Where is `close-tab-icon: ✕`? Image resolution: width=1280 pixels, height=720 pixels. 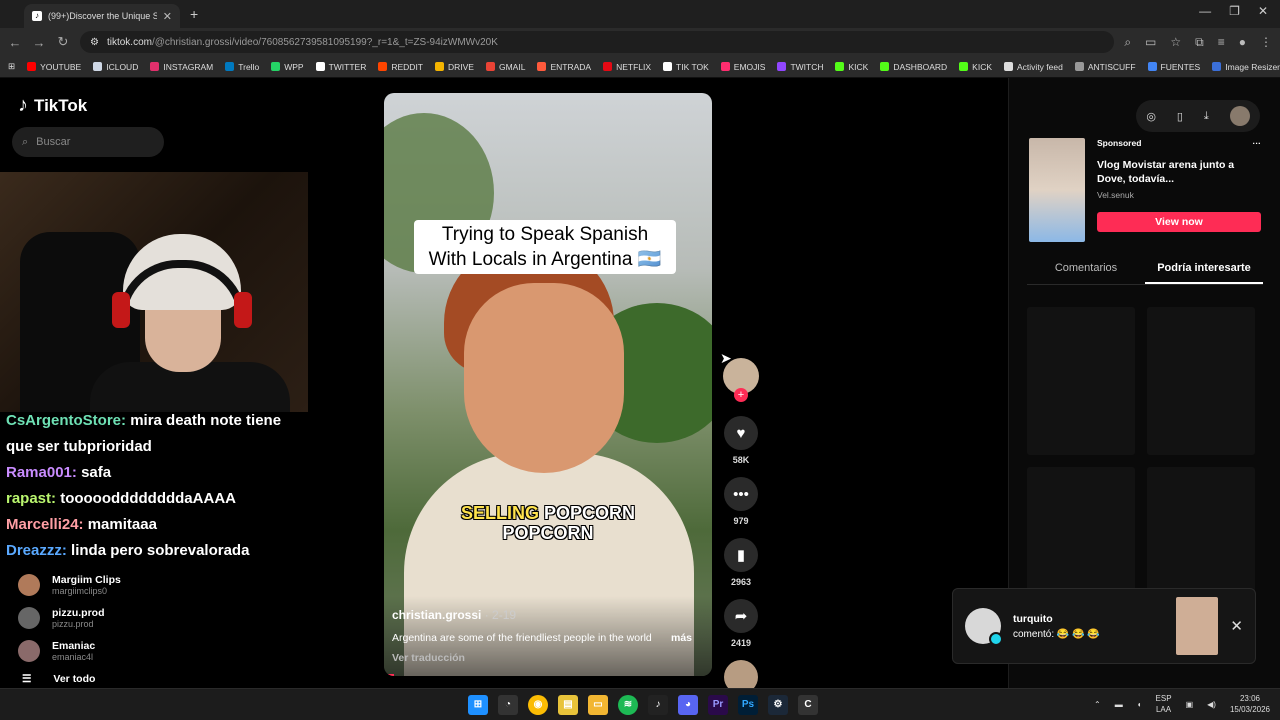
close-tab-icon: ✕ is located at coordinates (167, 16).